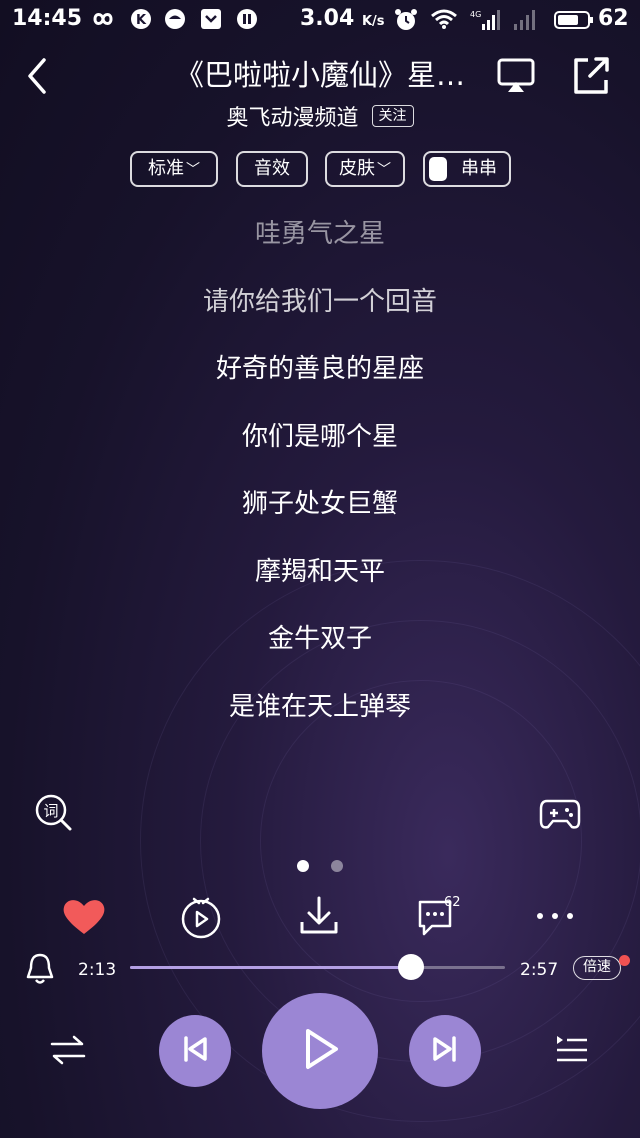  I want to click on skip-next-icon, so click(445, 1051).